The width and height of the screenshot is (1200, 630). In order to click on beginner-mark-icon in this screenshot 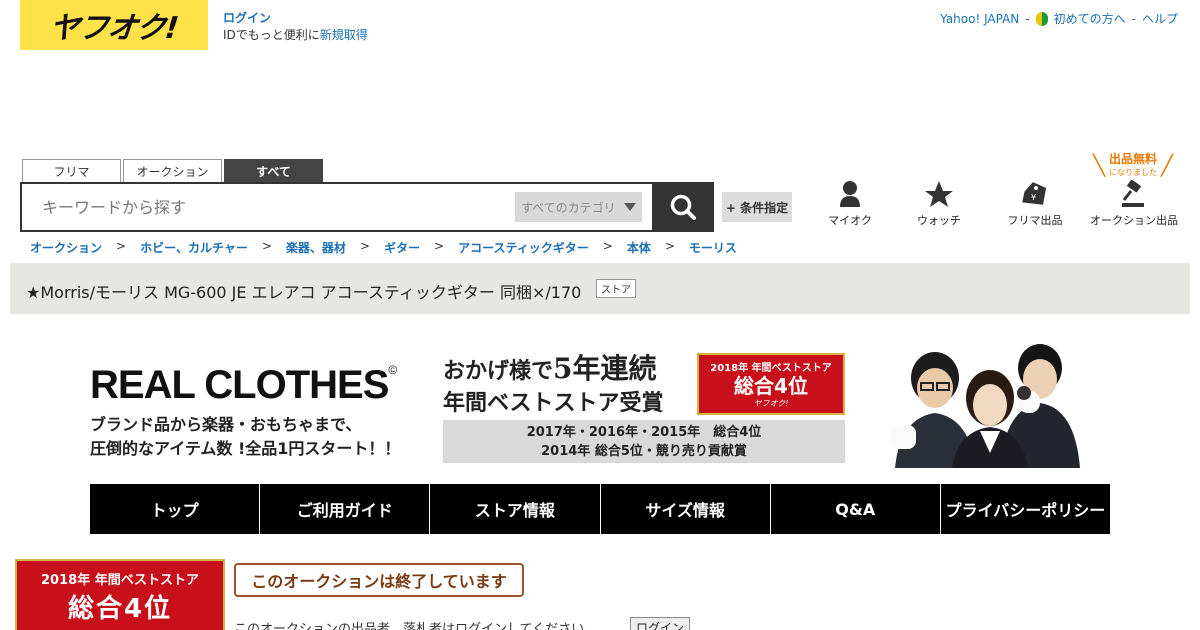, I will do `click(1041, 18)`.